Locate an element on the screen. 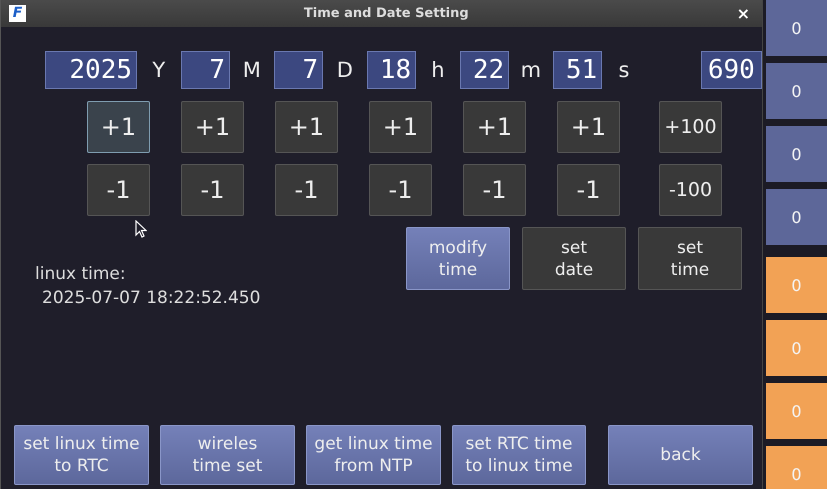 The width and height of the screenshot is (827, 489). action-button: modify time is located at coordinates (458, 258).